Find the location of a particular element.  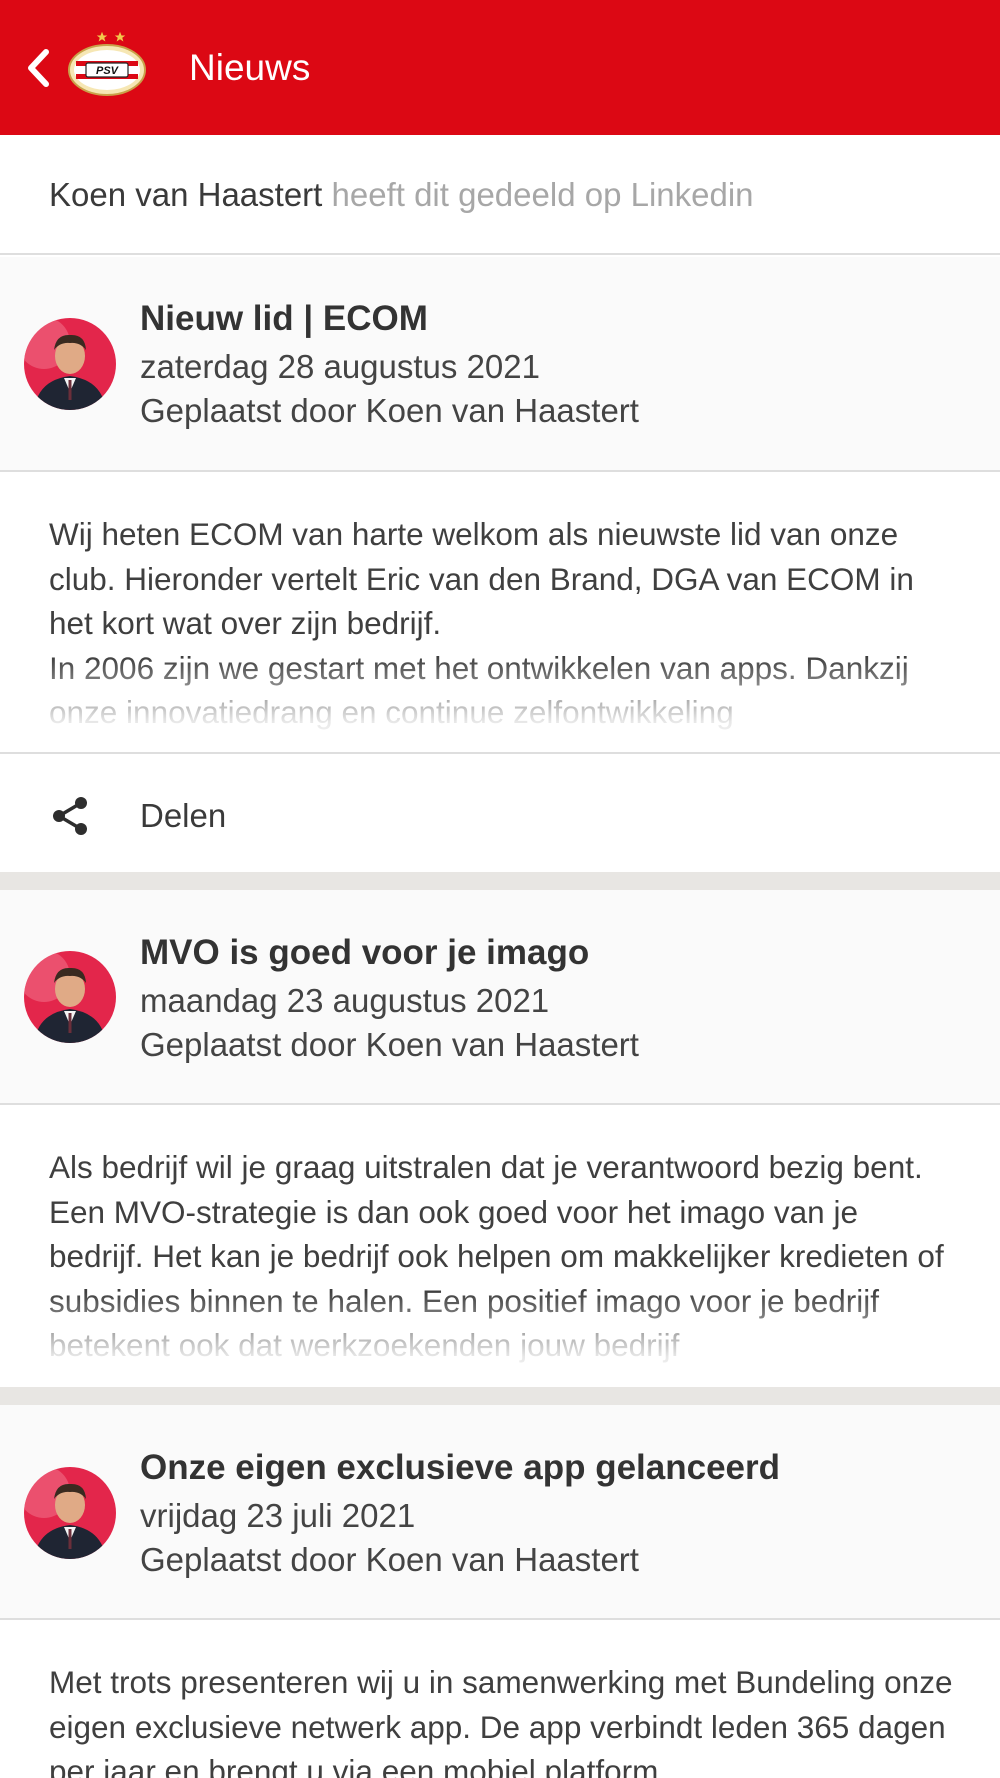

page-title: Nieuws is located at coordinates (250, 67).